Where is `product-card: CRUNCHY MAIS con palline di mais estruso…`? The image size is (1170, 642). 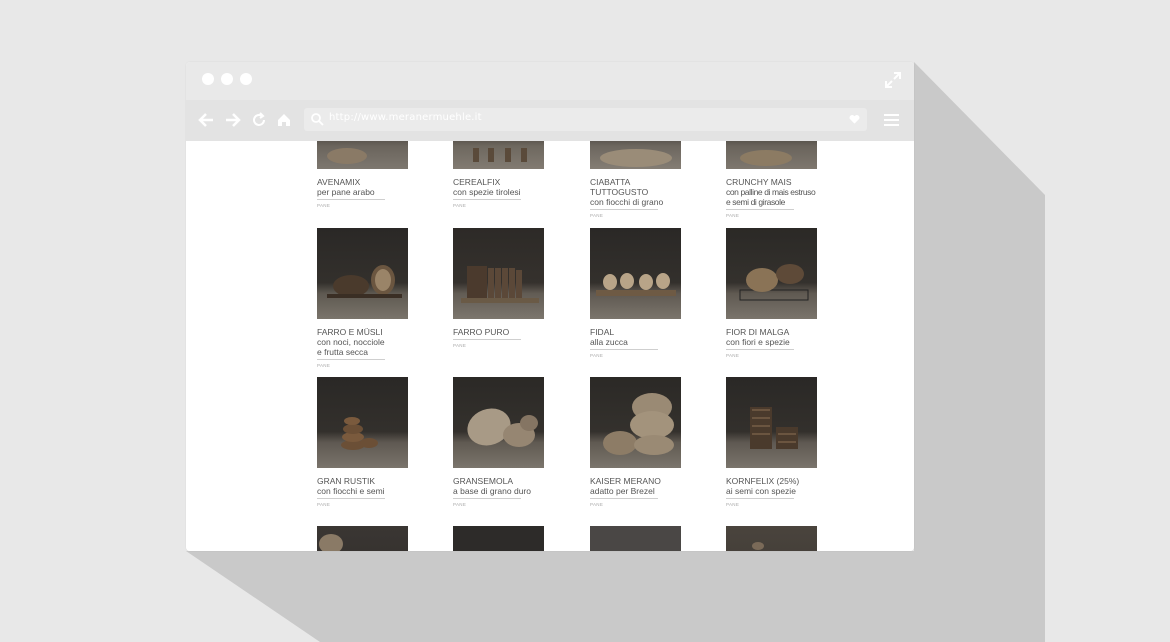 product-card: CRUNCHY MAIS con palline di mais estruso… is located at coordinates (772, 179).